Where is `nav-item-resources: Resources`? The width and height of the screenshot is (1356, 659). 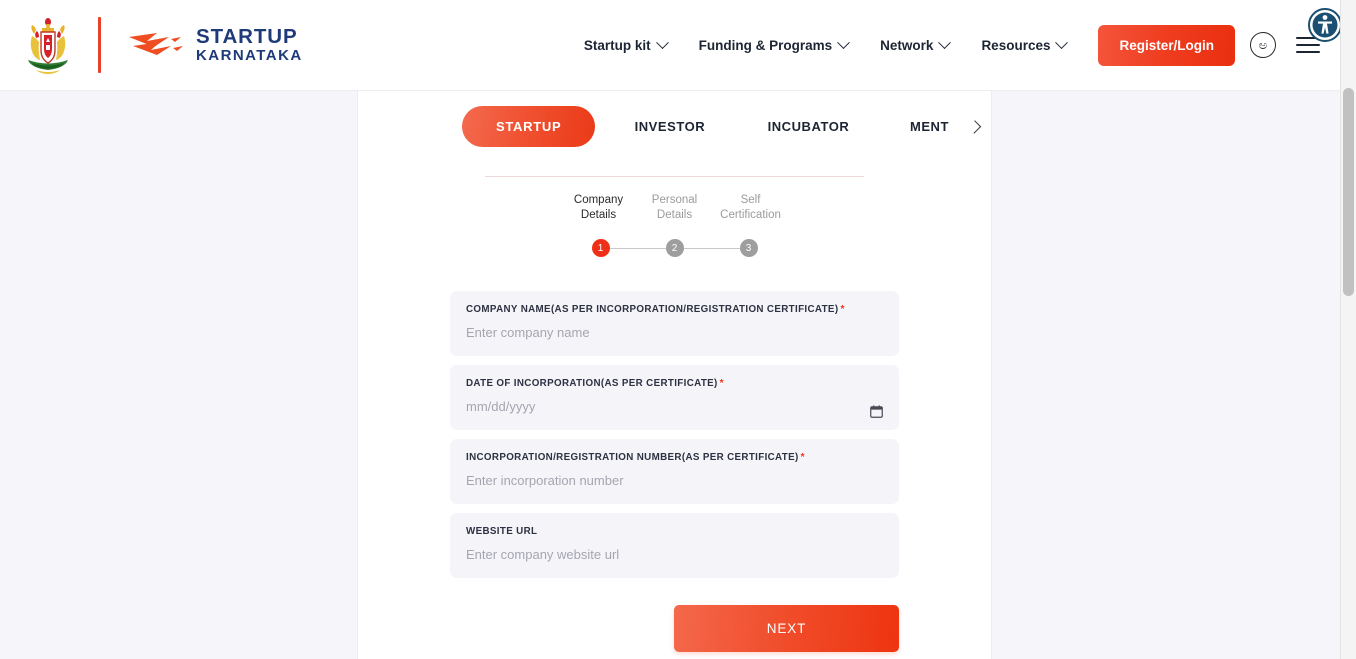 nav-item-resources: Resources is located at coordinates (1023, 45).